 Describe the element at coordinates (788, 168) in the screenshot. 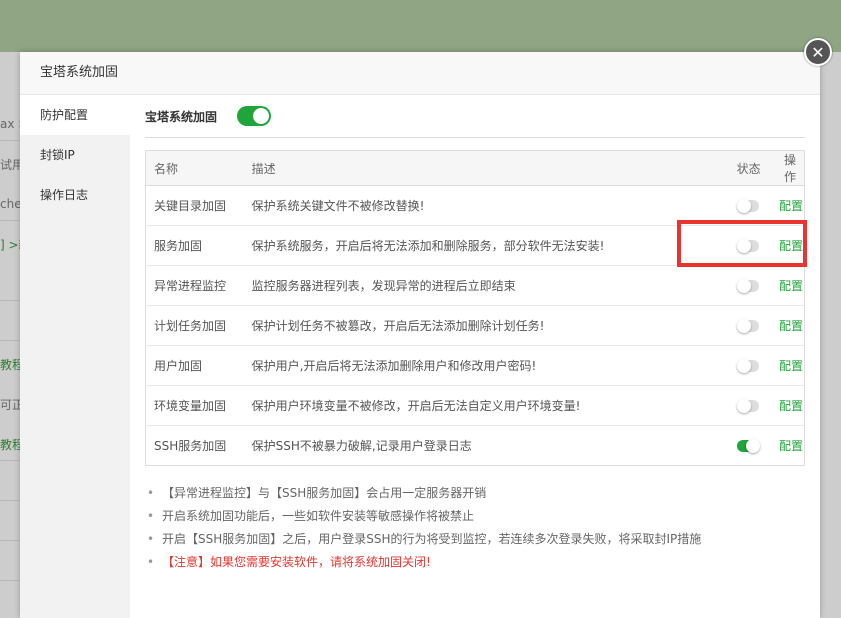

I see `column-header-operation: 操作` at that location.